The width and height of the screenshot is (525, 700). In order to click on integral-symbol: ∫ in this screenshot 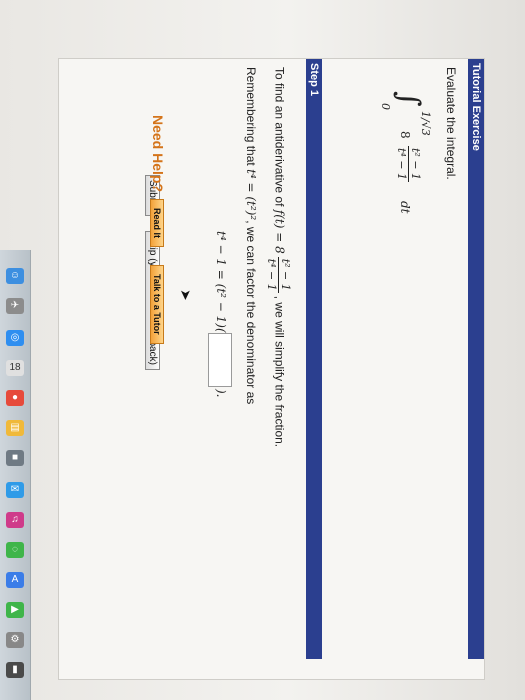, I will do `click(408, 99)`.